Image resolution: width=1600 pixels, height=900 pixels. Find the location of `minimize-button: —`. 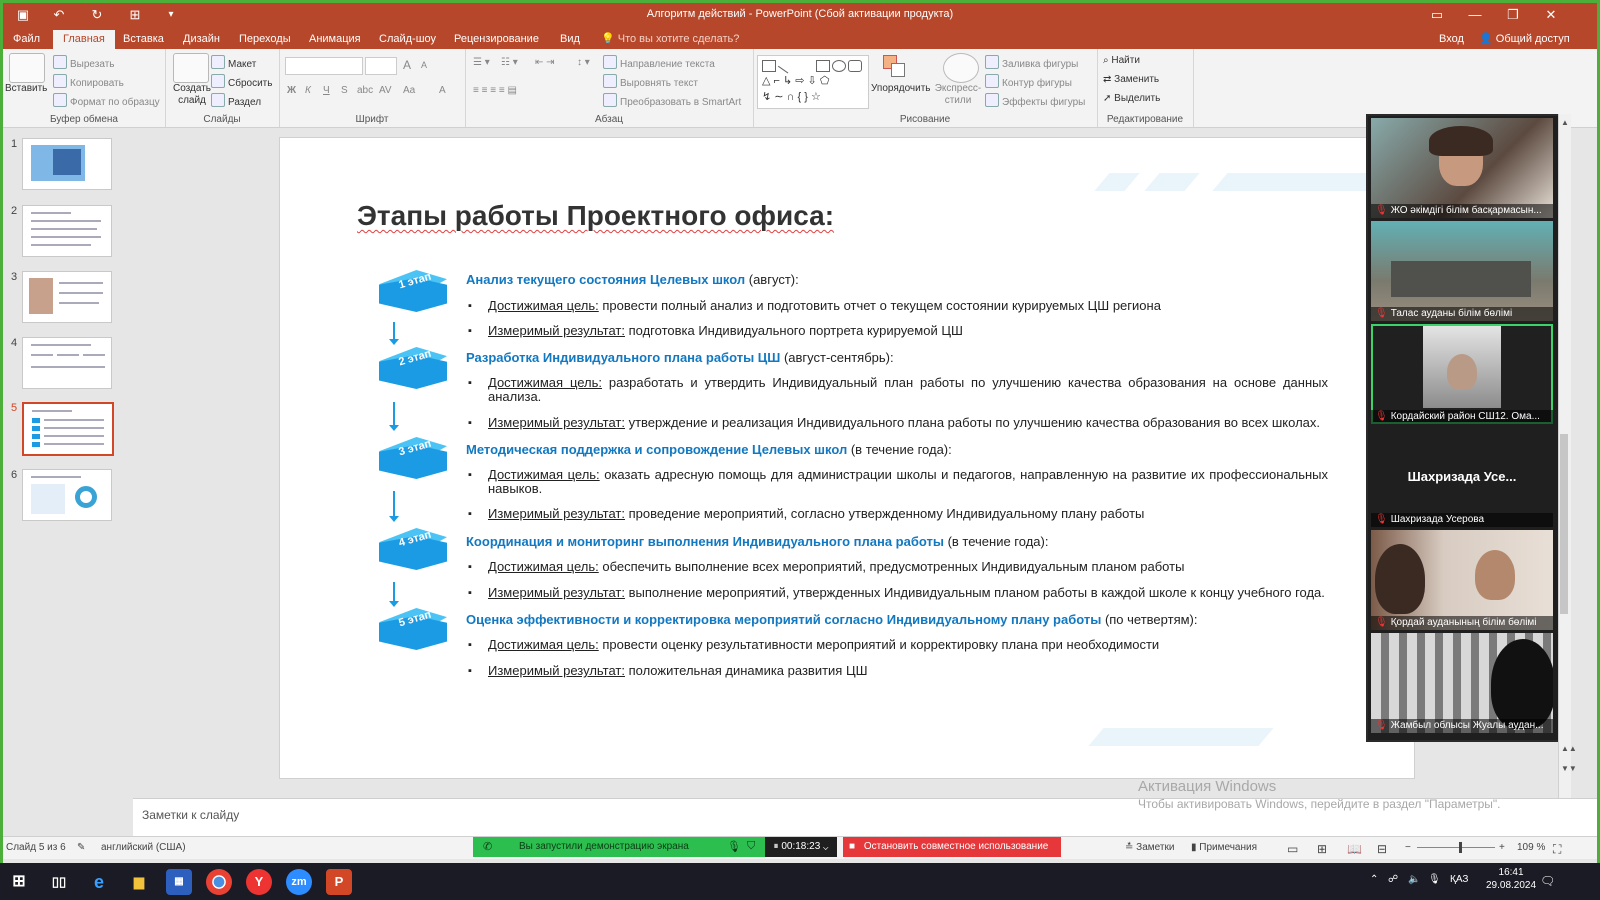

minimize-button: — is located at coordinates (1475, 15).